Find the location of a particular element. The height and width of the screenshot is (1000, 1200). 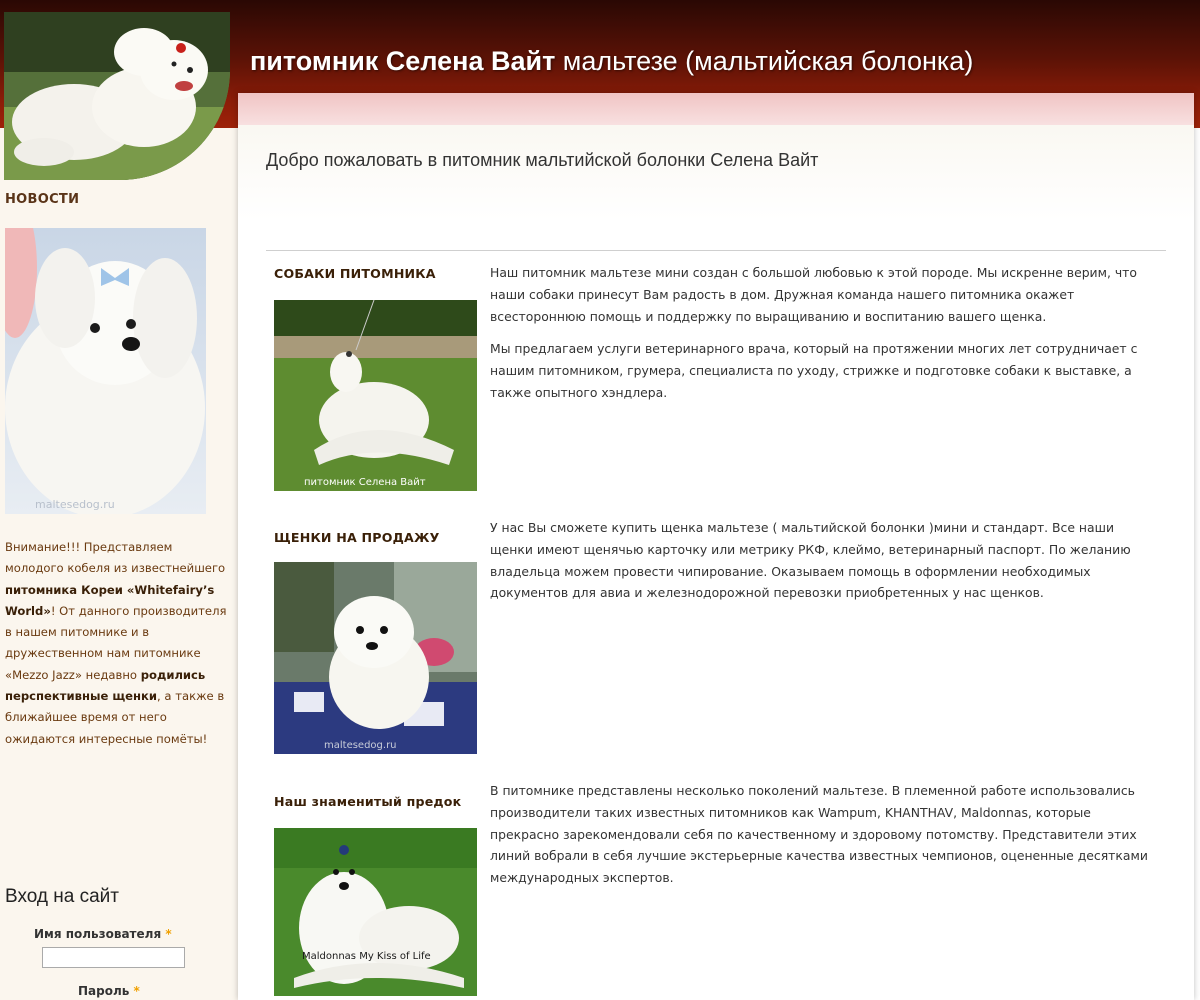

username-label-text: Имя пользователя is located at coordinates (98, 934).